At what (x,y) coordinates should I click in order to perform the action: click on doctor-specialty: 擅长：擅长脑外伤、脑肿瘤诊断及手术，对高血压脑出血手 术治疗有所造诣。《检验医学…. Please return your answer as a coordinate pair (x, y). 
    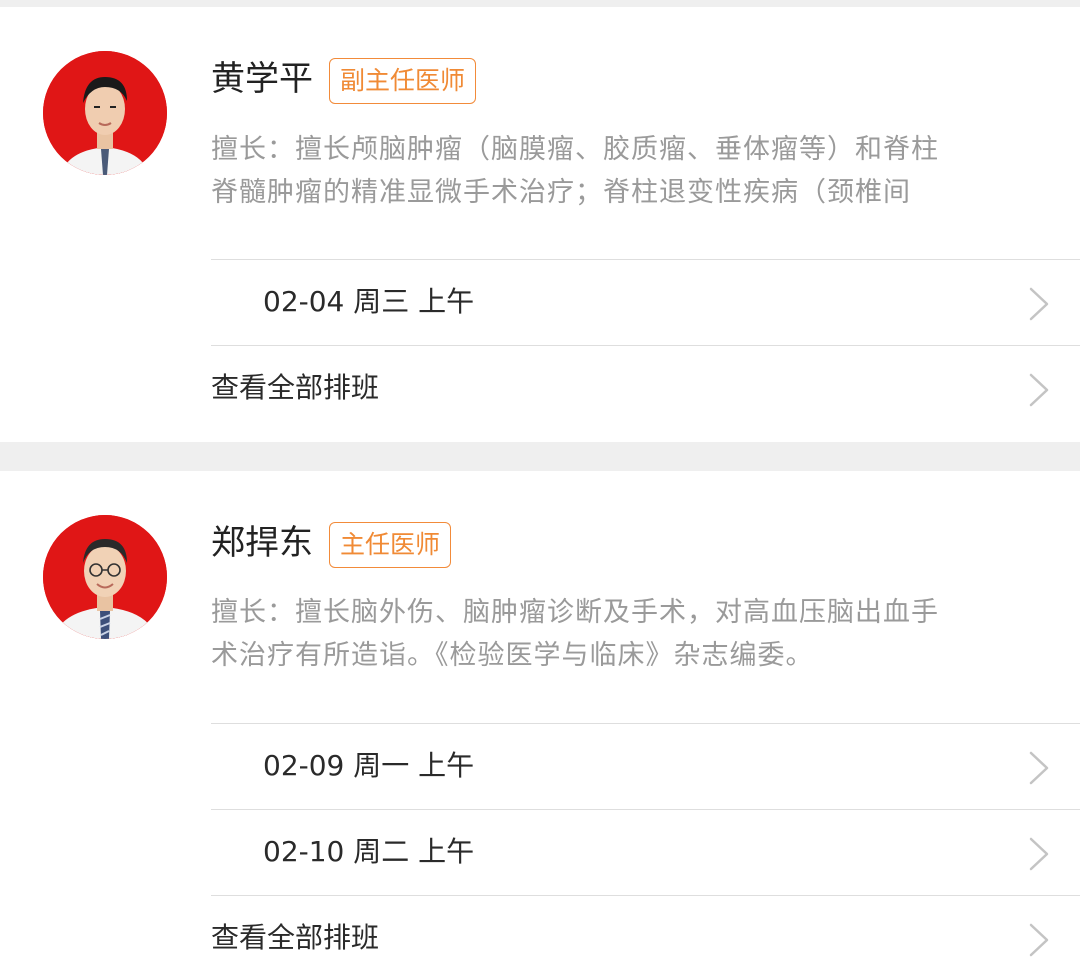
    Looking at the image, I should click on (628, 634).